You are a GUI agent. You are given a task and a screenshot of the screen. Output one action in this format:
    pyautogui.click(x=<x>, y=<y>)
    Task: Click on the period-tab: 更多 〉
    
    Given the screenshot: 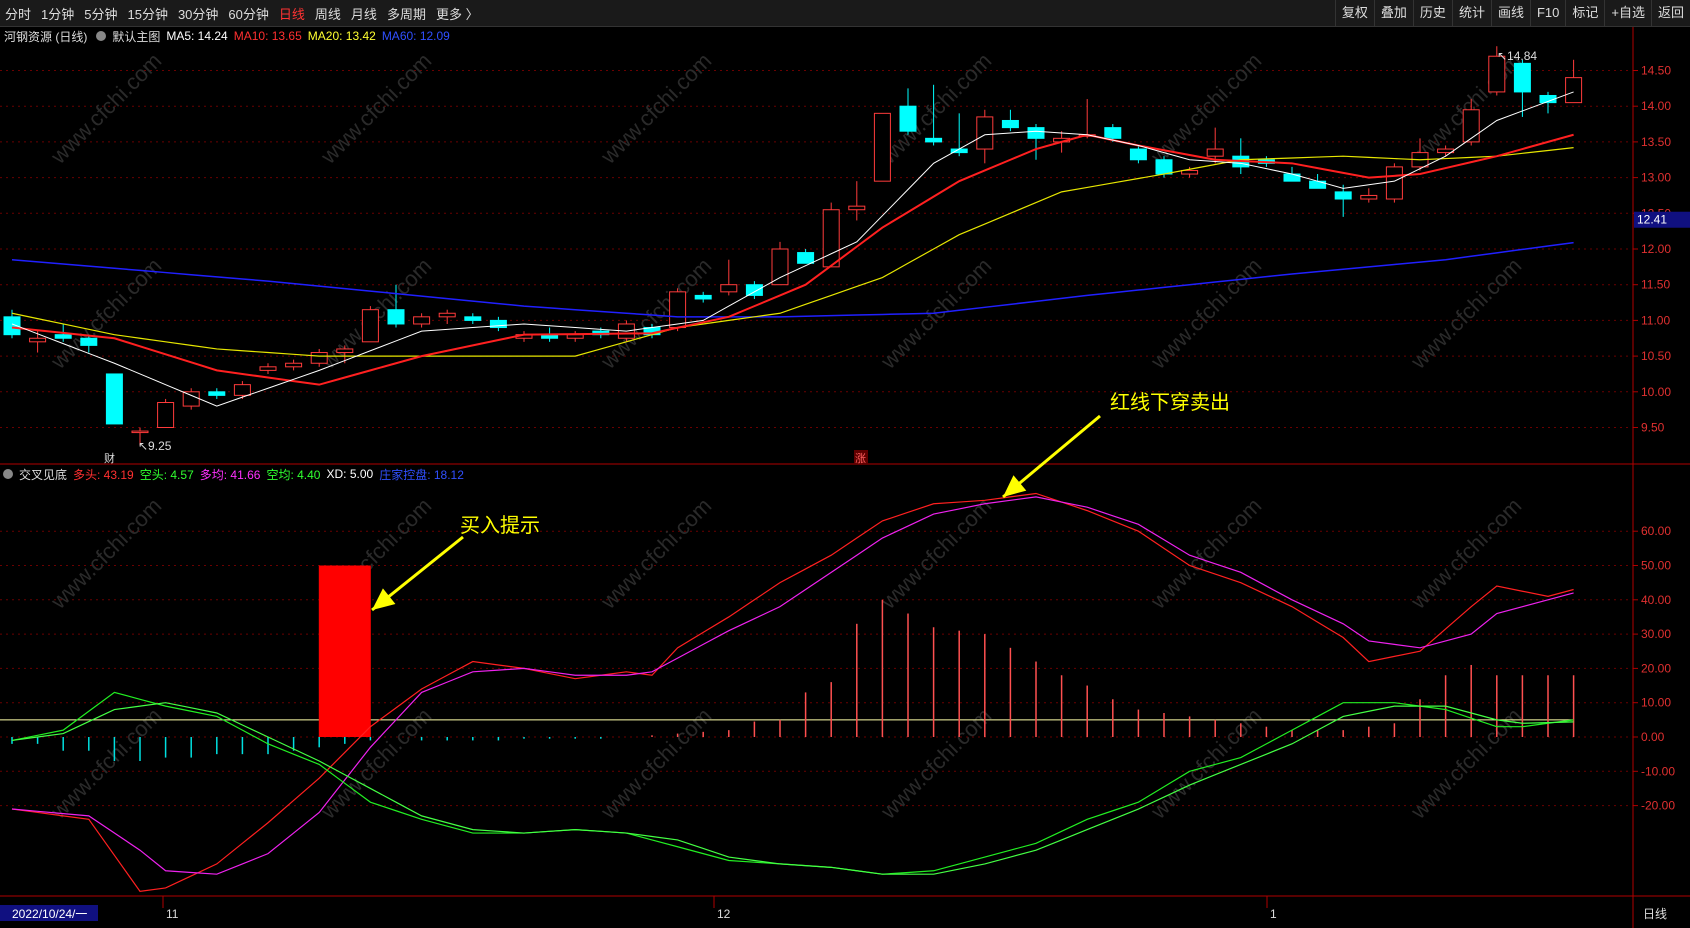 What is the action you would take?
    pyautogui.click(x=457, y=13)
    